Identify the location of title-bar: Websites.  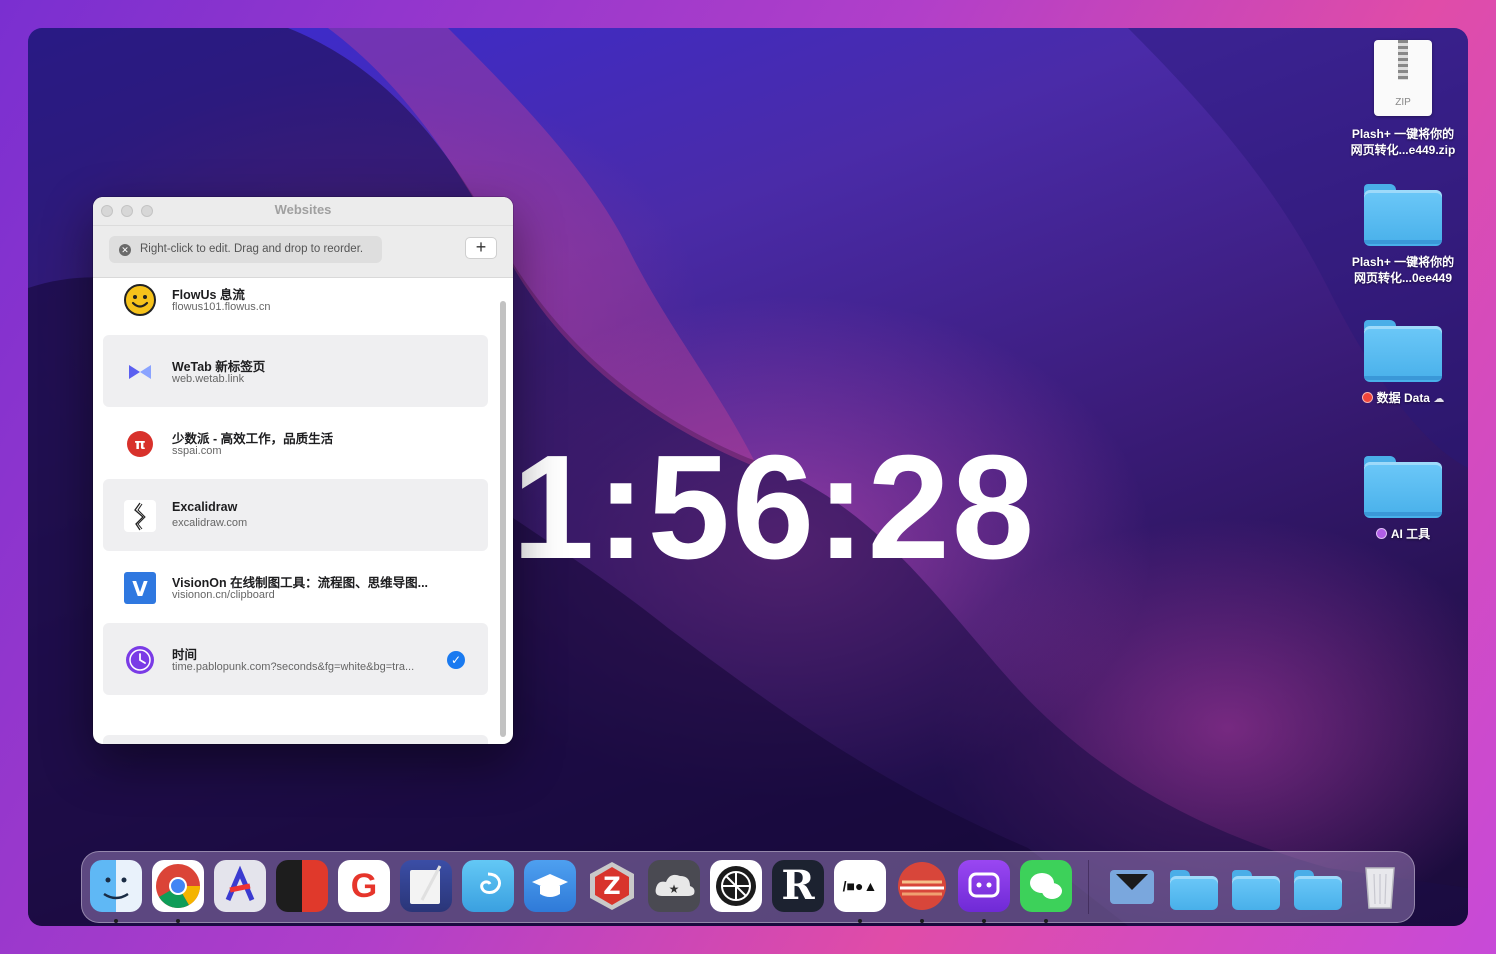
(303, 211).